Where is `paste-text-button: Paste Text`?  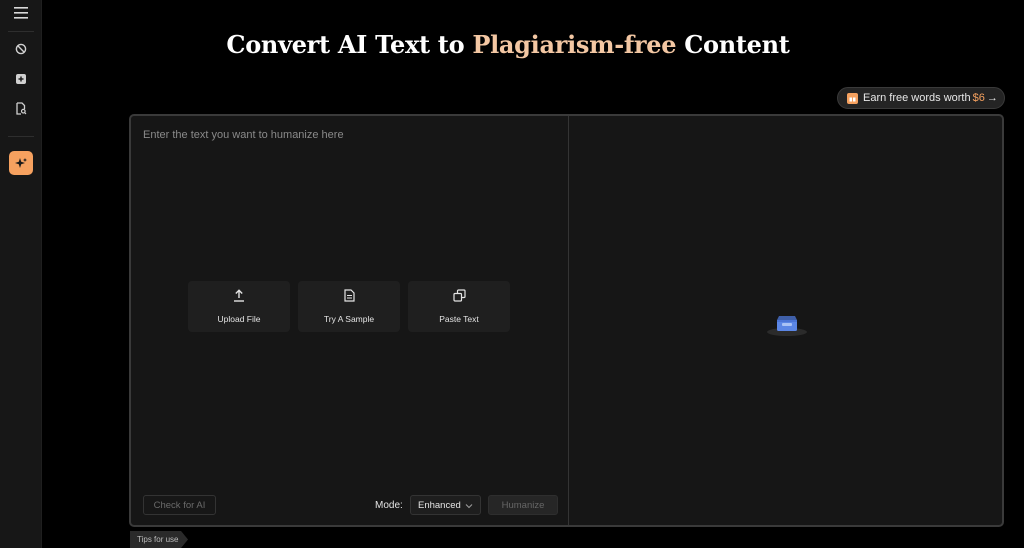 paste-text-button: Paste Text is located at coordinates (459, 306).